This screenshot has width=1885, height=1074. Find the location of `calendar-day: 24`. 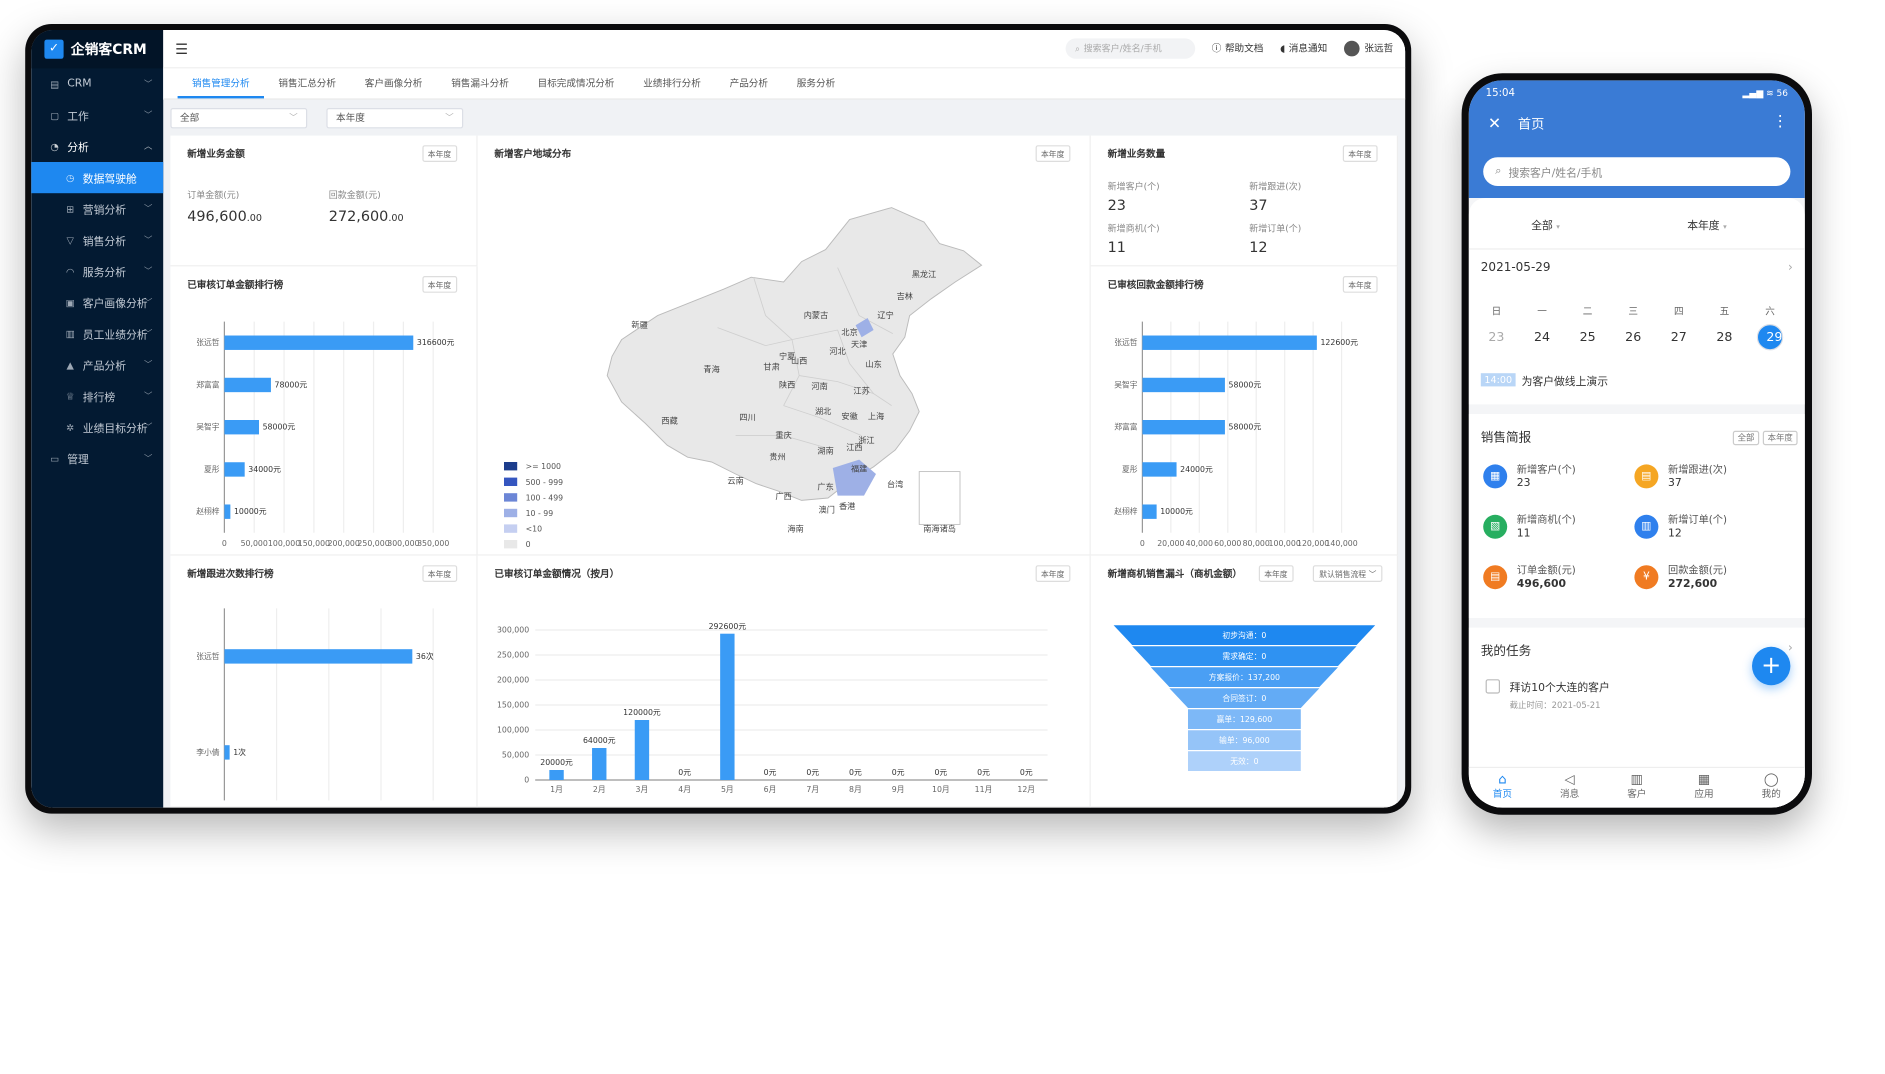

calendar-day: 24 is located at coordinates (1542, 337).